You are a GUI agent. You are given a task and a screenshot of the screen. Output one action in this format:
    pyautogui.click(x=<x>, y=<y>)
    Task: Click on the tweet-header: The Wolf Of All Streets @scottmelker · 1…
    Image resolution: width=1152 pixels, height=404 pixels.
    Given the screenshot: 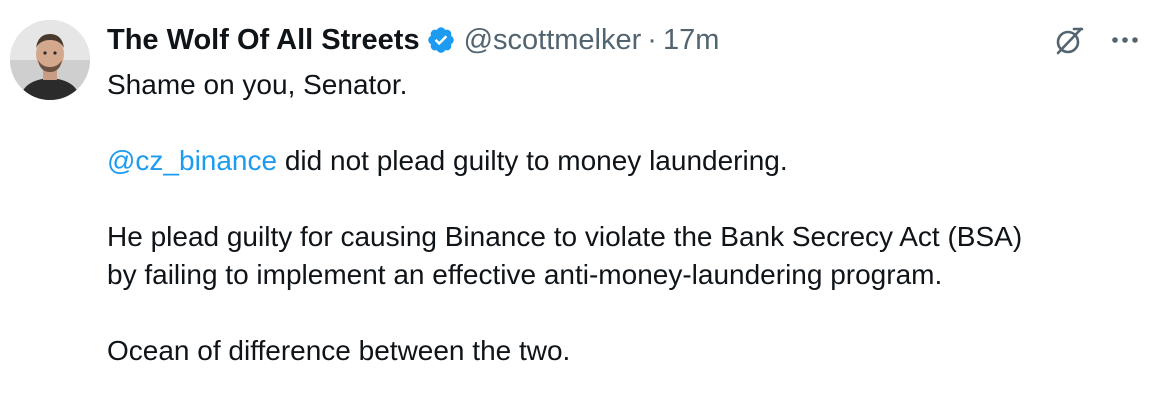 What is the action you would take?
    pyautogui.click(x=413, y=40)
    